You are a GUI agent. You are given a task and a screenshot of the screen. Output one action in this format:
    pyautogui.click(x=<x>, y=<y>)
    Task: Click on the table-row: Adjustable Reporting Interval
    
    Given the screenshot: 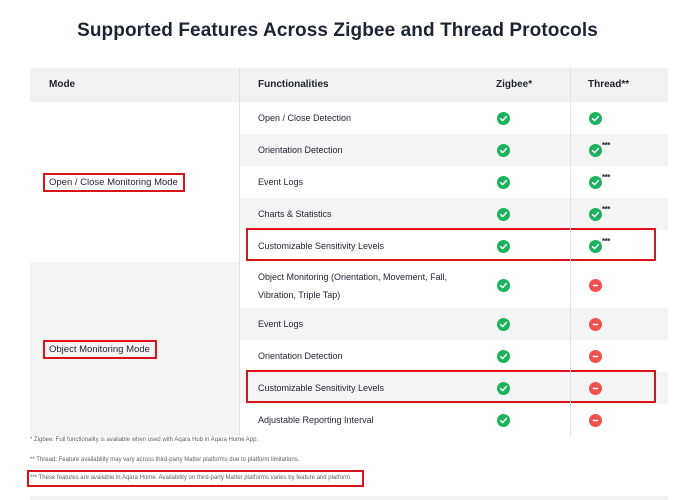 What is the action you would take?
    pyautogui.click(x=453, y=420)
    